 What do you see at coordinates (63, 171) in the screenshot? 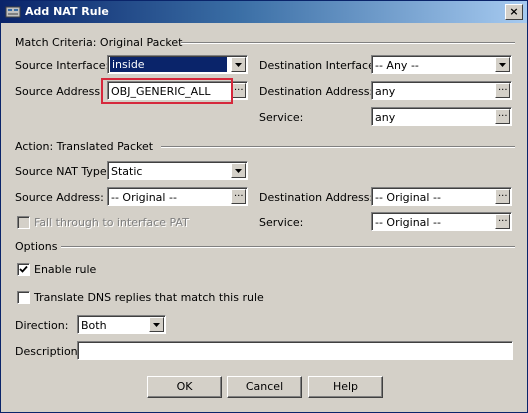
I see `source-nat-type-label: Source NAT Type:` at bounding box center [63, 171].